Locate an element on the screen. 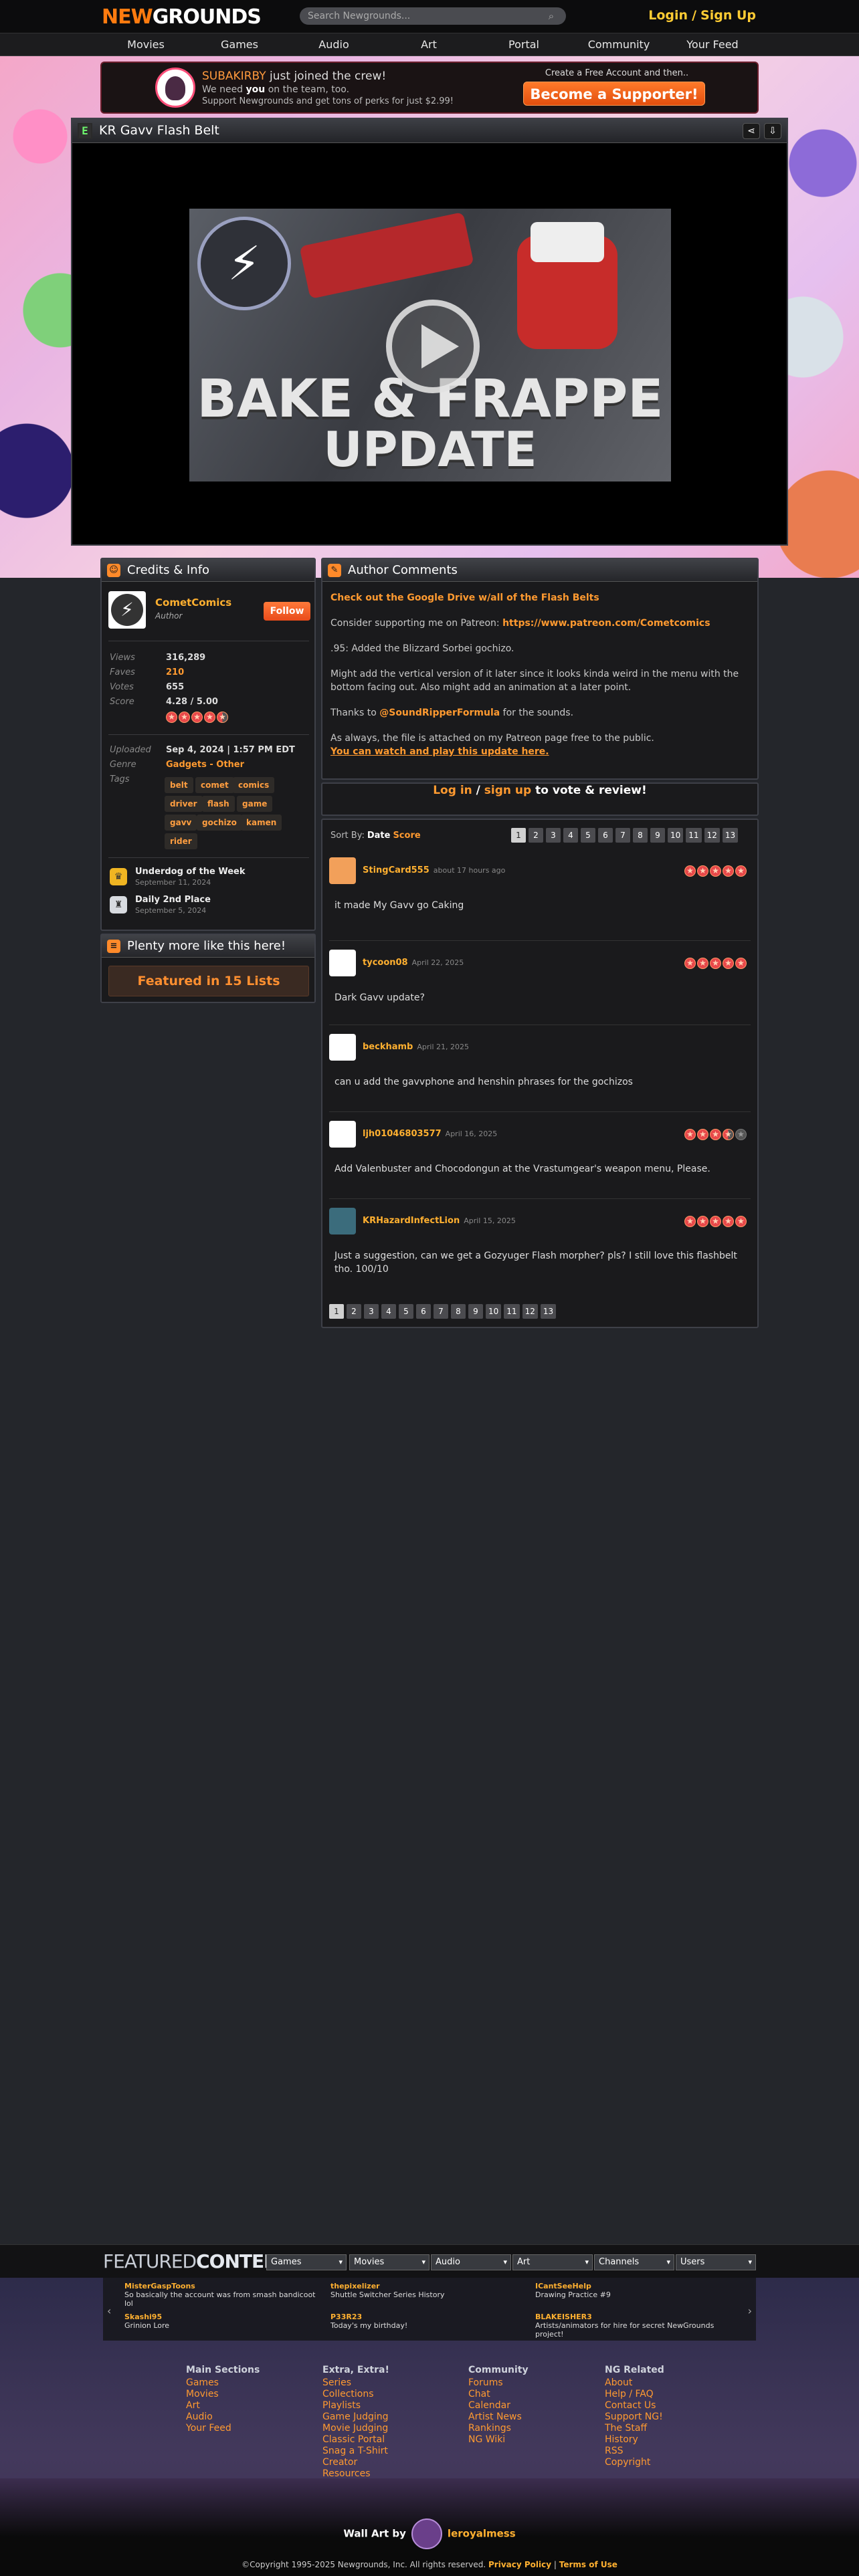 This screenshot has width=859, height=2576. share-icon: ⋖ is located at coordinates (752, 131).